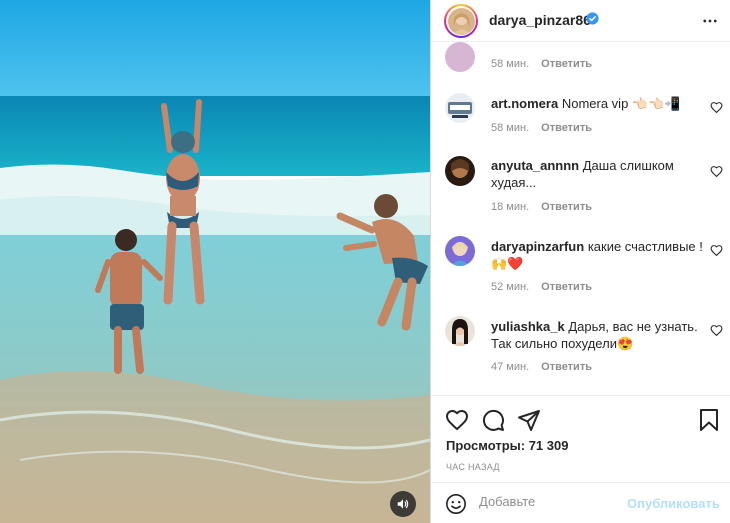  I want to click on post-header: darya_pinzar86, so click(580, 21).